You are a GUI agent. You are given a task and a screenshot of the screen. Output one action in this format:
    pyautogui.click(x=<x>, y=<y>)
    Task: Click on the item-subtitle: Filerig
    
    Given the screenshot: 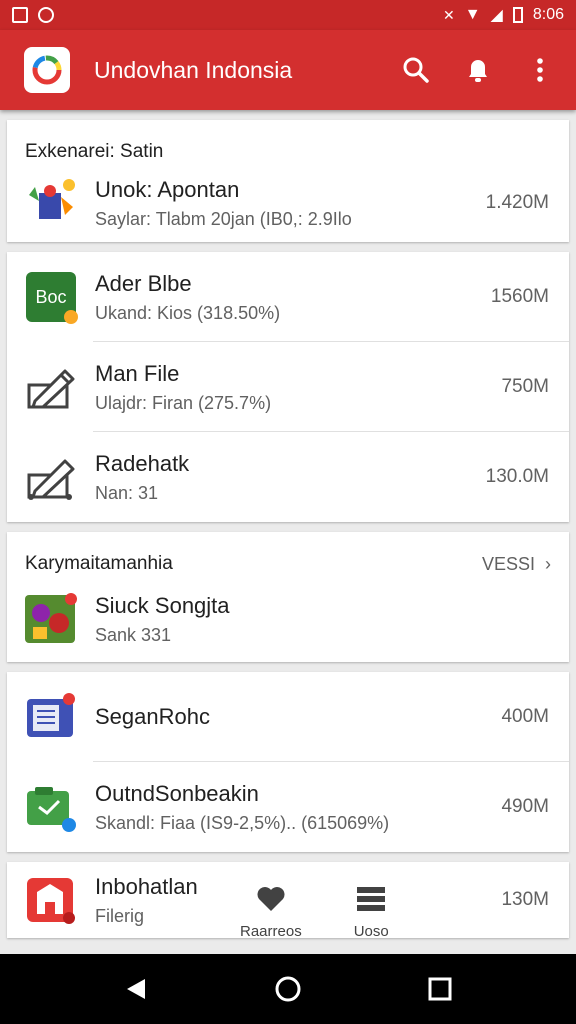 What is the action you would take?
    pyautogui.click(x=120, y=915)
    